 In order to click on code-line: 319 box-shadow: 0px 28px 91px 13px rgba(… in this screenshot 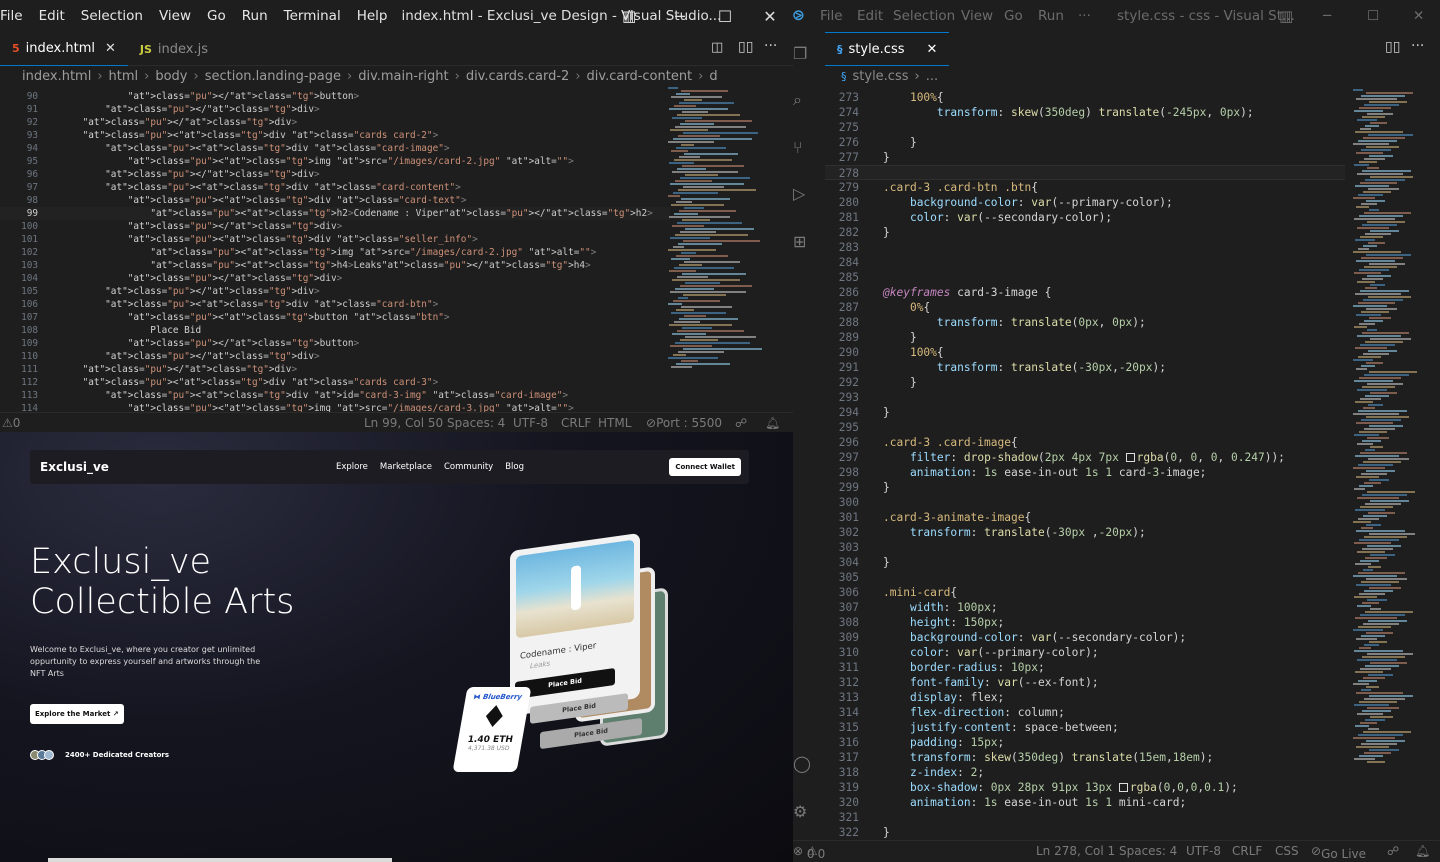, I will do `click(1085, 787)`.